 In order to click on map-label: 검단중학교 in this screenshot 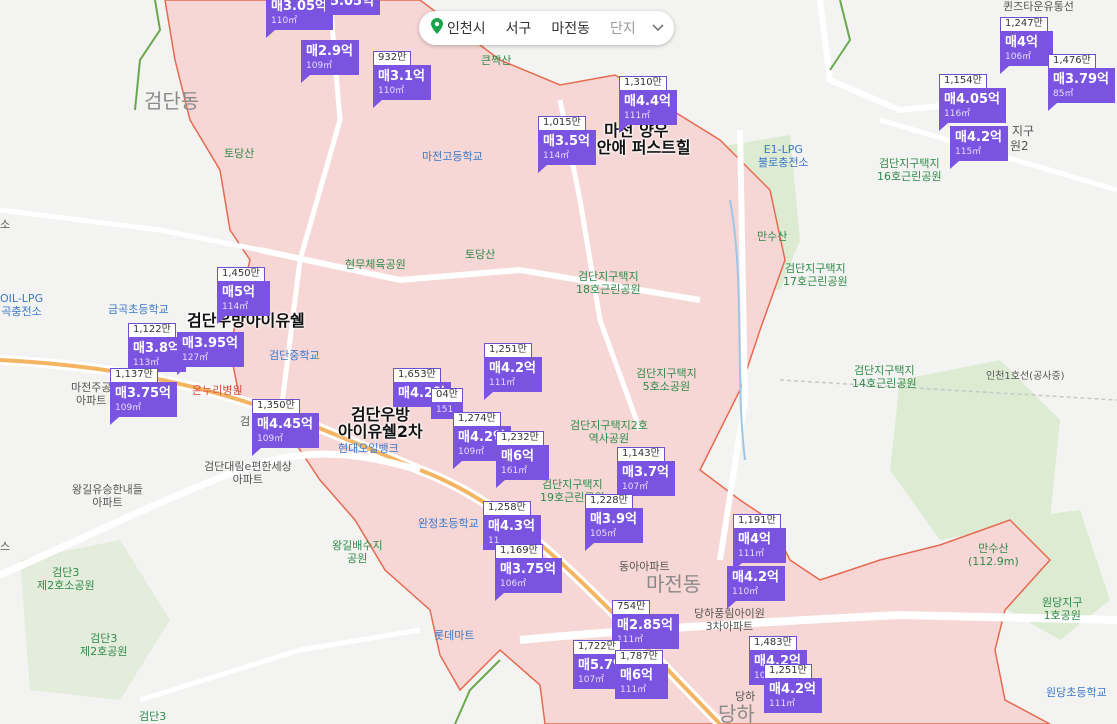, I will do `click(294, 355)`.